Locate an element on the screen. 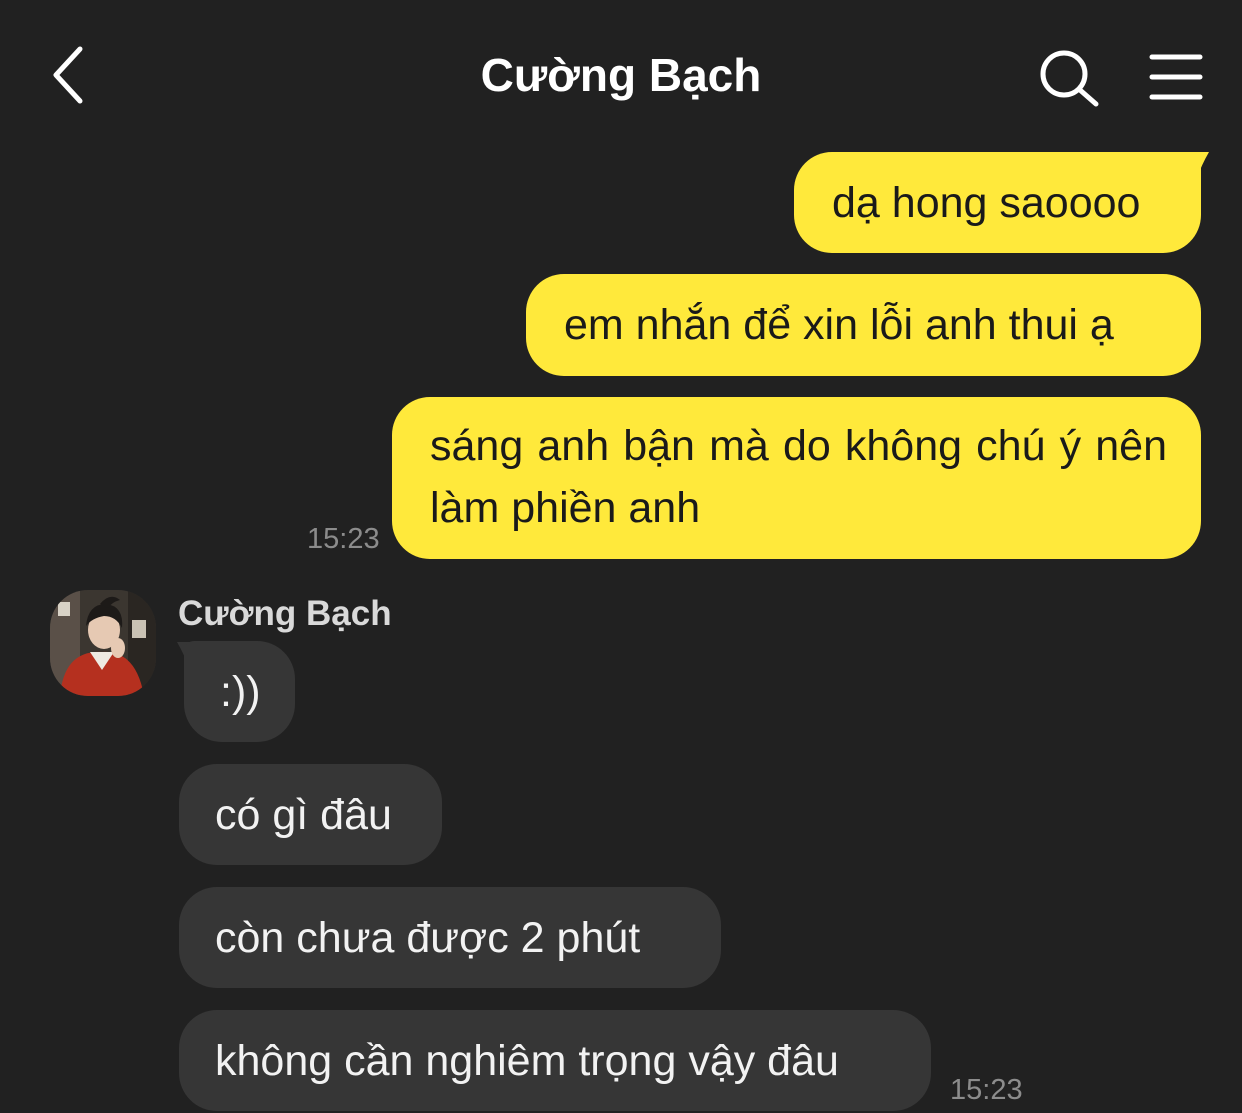 The height and width of the screenshot is (1113, 1242). chat-header: Cường Bạch is located at coordinates (621, 75).